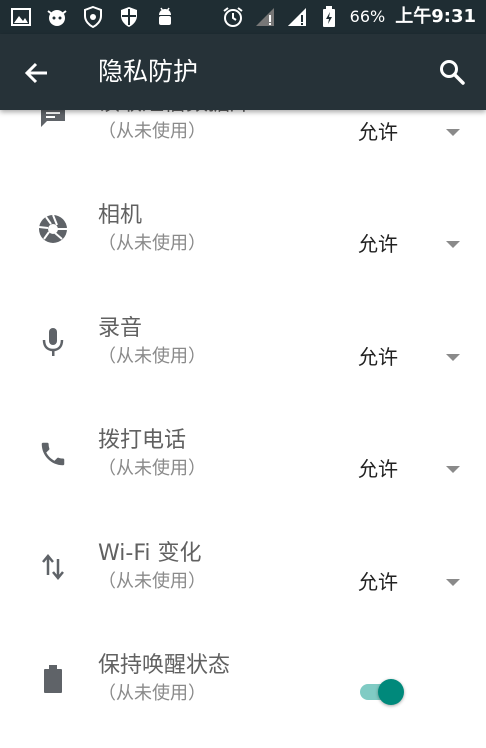 This screenshot has width=486, height=748. Describe the element at coordinates (243, 467) in the screenshot. I see `list-item: 拨打电话 （从未使用） 允许` at that location.